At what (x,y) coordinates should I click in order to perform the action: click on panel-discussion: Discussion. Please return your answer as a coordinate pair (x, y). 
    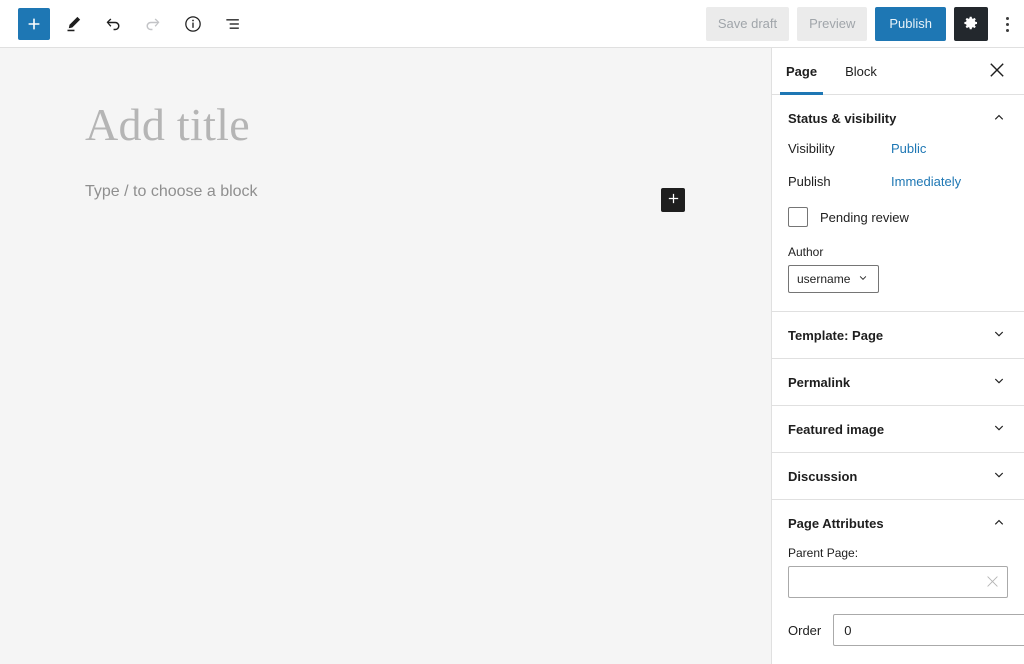
    Looking at the image, I should click on (898, 476).